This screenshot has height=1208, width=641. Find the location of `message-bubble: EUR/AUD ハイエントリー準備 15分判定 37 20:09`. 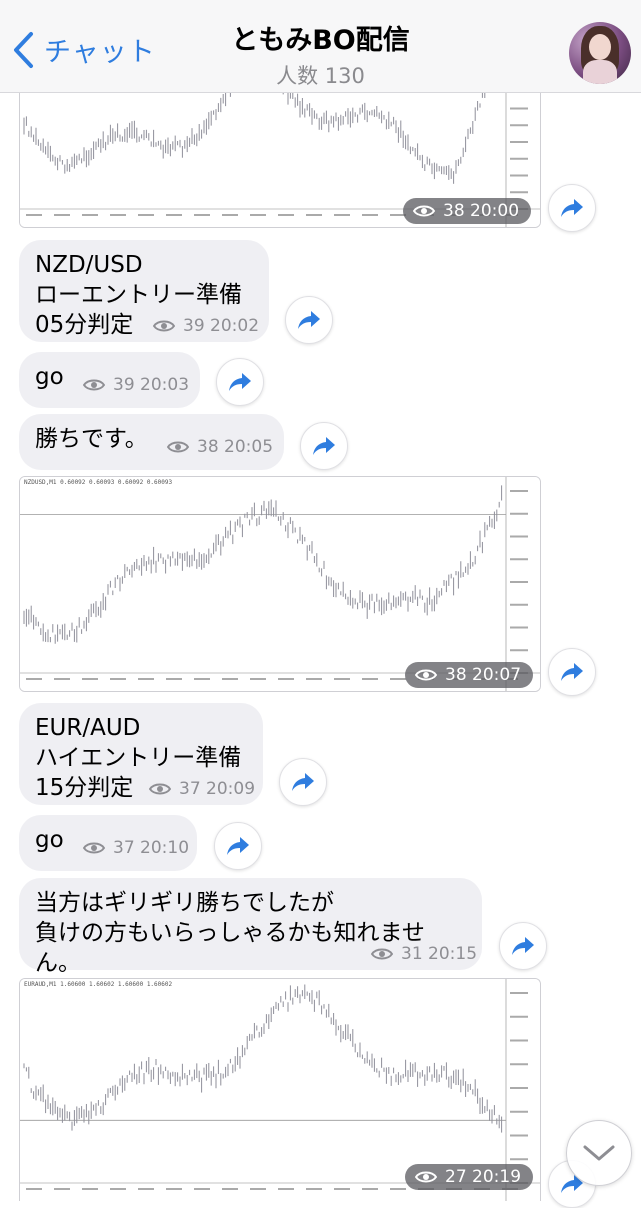

message-bubble: EUR/AUD ハイエントリー準備 15分判定 37 20:09 is located at coordinates (141, 754).